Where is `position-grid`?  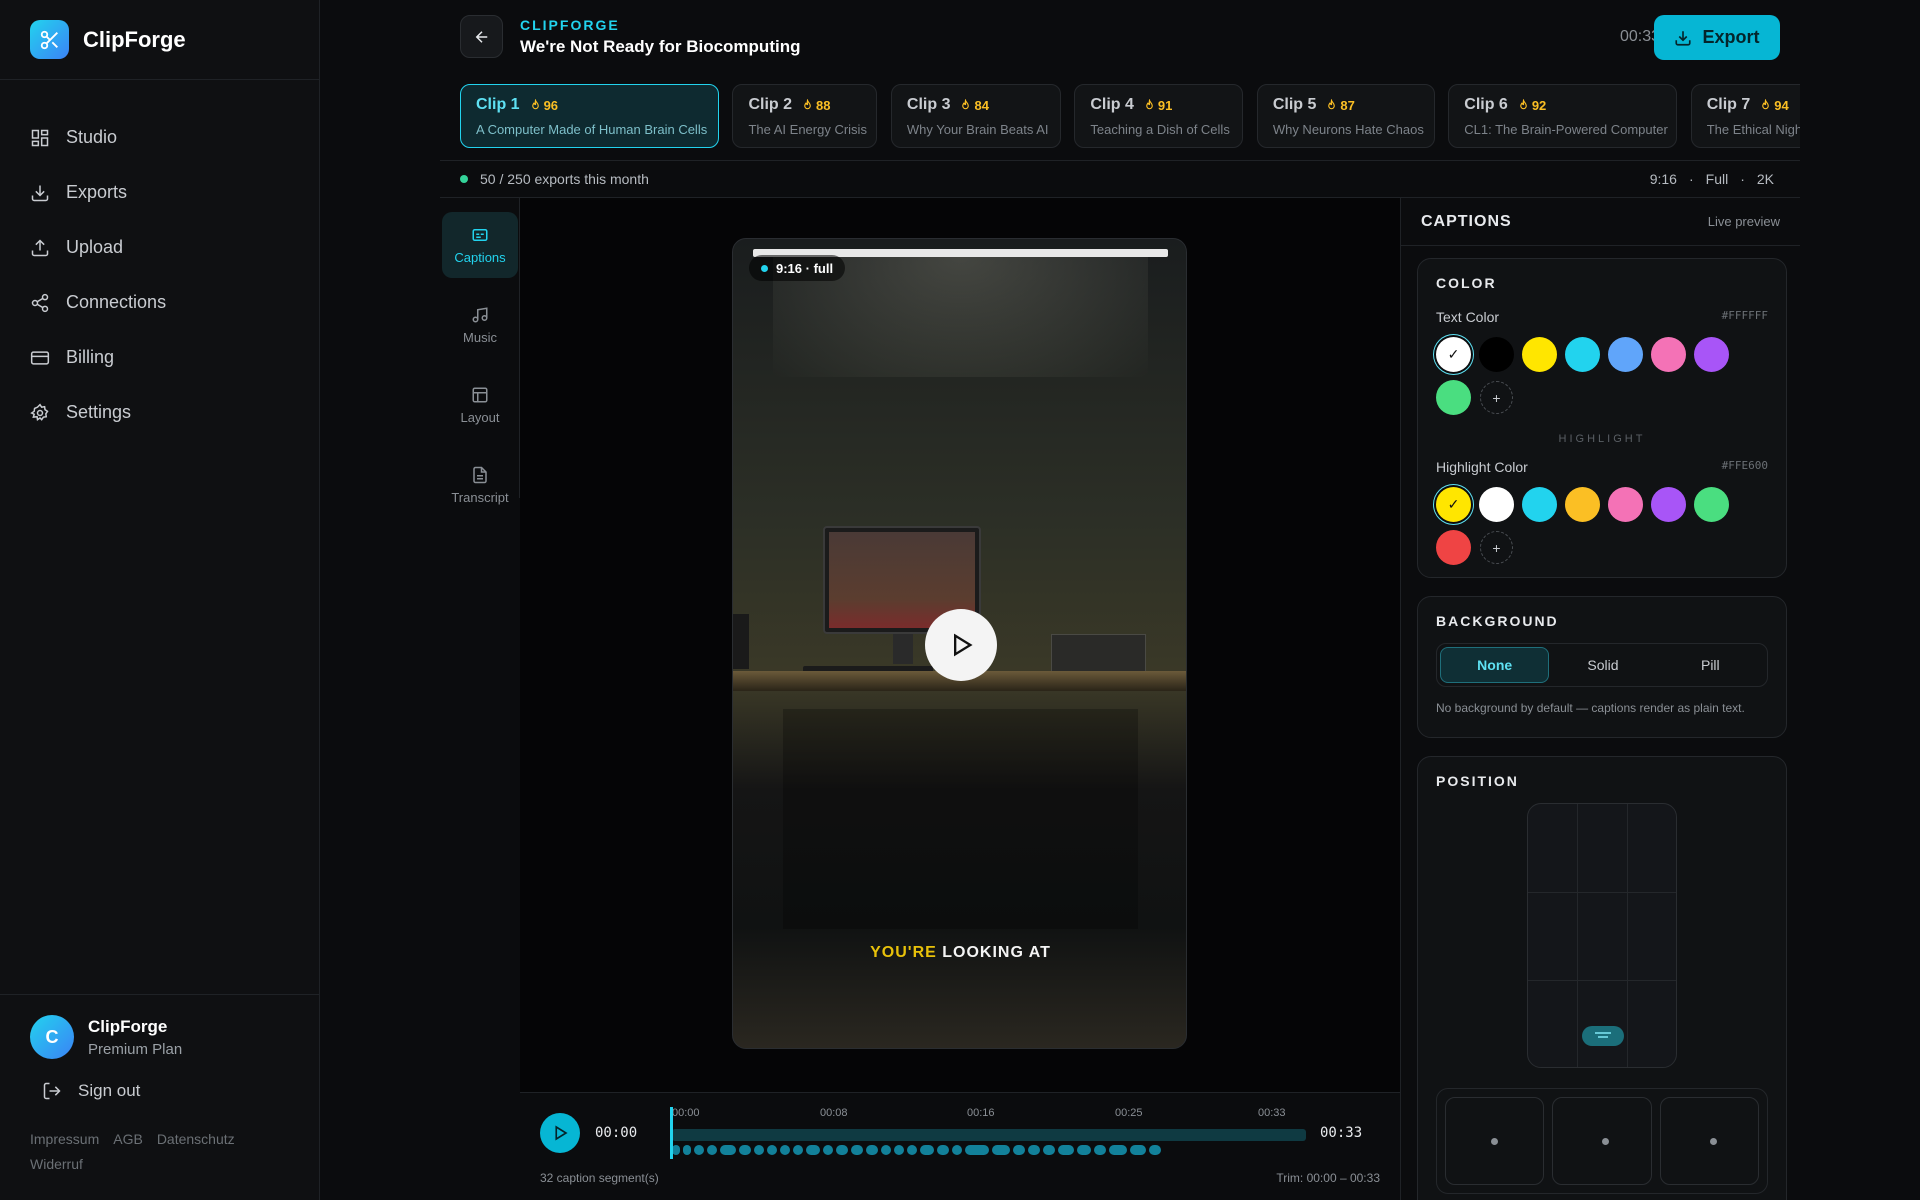 position-grid is located at coordinates (1602, 935).